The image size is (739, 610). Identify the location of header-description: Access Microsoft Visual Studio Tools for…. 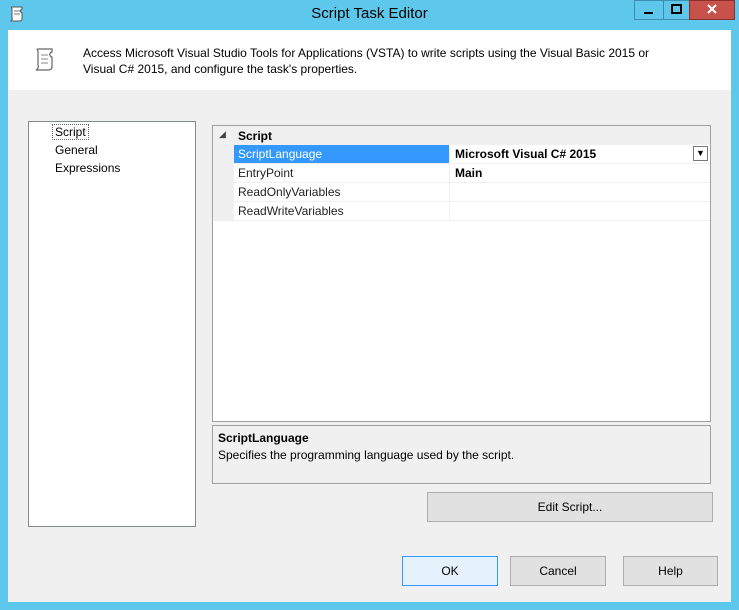
(366, 61).